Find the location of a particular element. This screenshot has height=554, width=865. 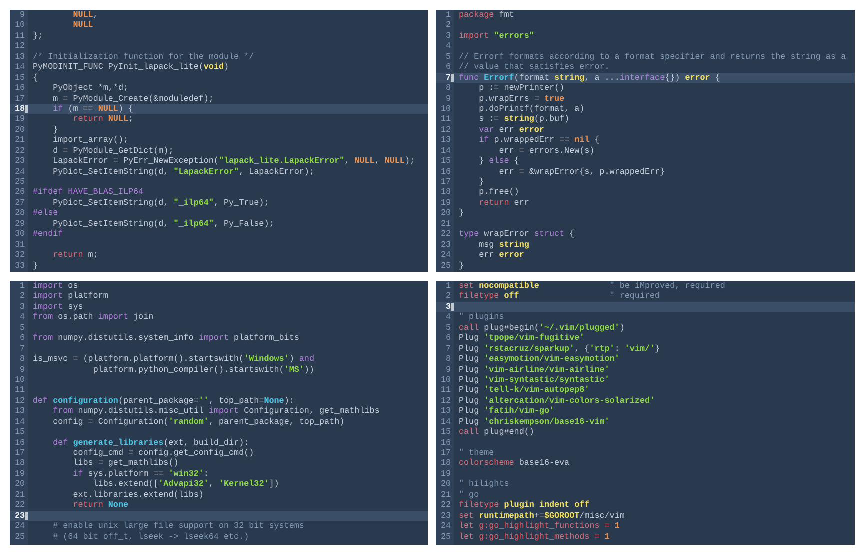

code-line: p.doPrintf(format, a) is located at coordinates (531, 109).